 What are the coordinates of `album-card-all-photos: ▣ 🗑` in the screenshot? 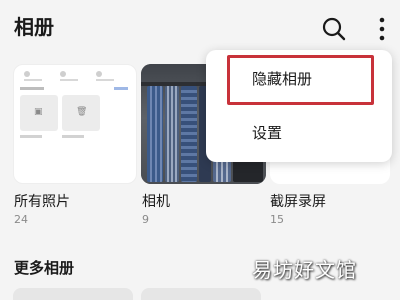 It's located at (75, 124).